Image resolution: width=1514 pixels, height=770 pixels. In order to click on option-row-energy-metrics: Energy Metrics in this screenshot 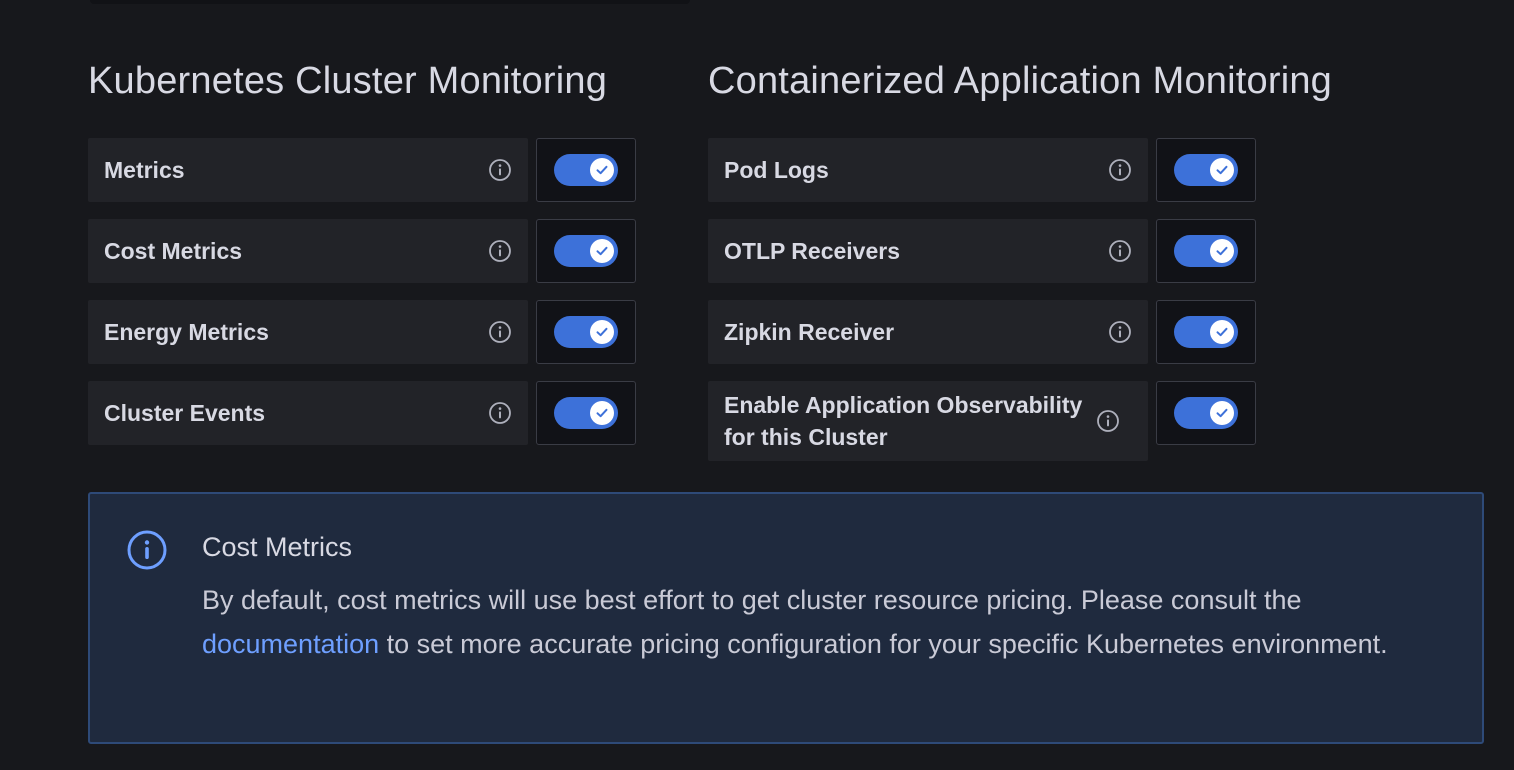, I will do `click(362, 332)`.